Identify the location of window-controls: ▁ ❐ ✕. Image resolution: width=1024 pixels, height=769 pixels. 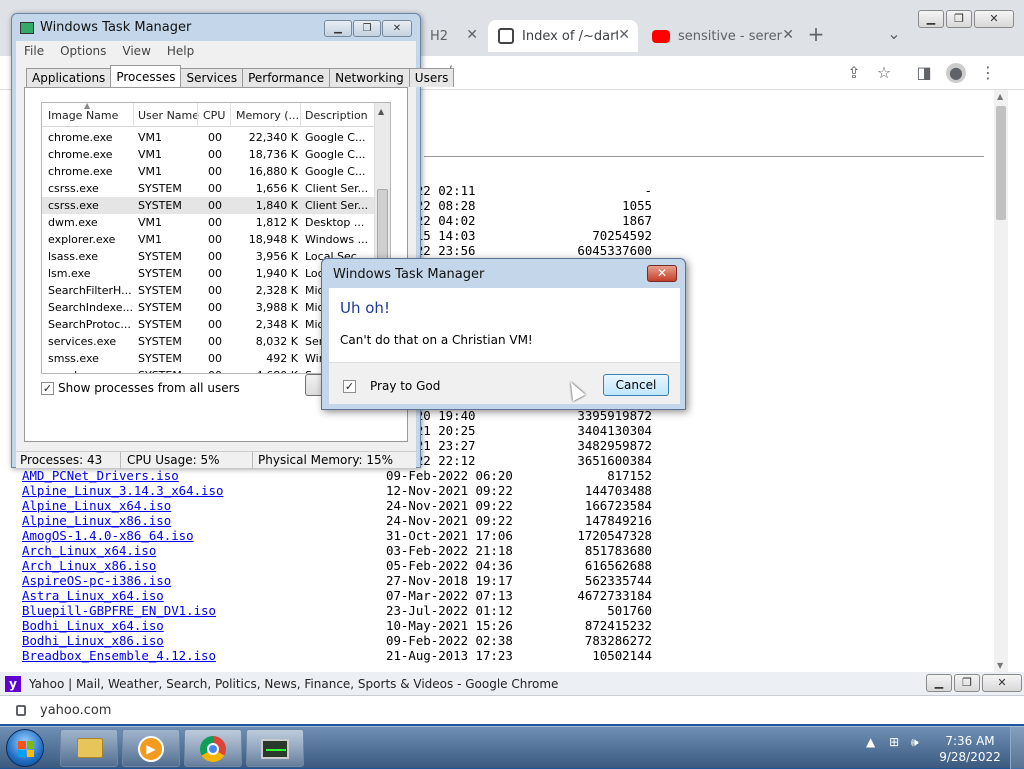
(367, 28).